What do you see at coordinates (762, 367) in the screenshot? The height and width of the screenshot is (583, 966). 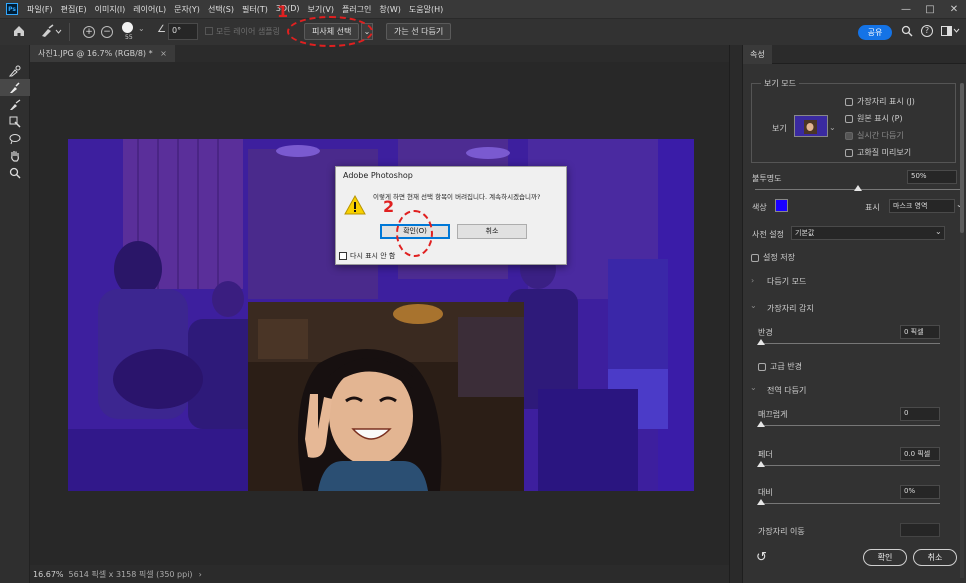 I see `smart-radius-checkbox` at bounding box center [762, 367].